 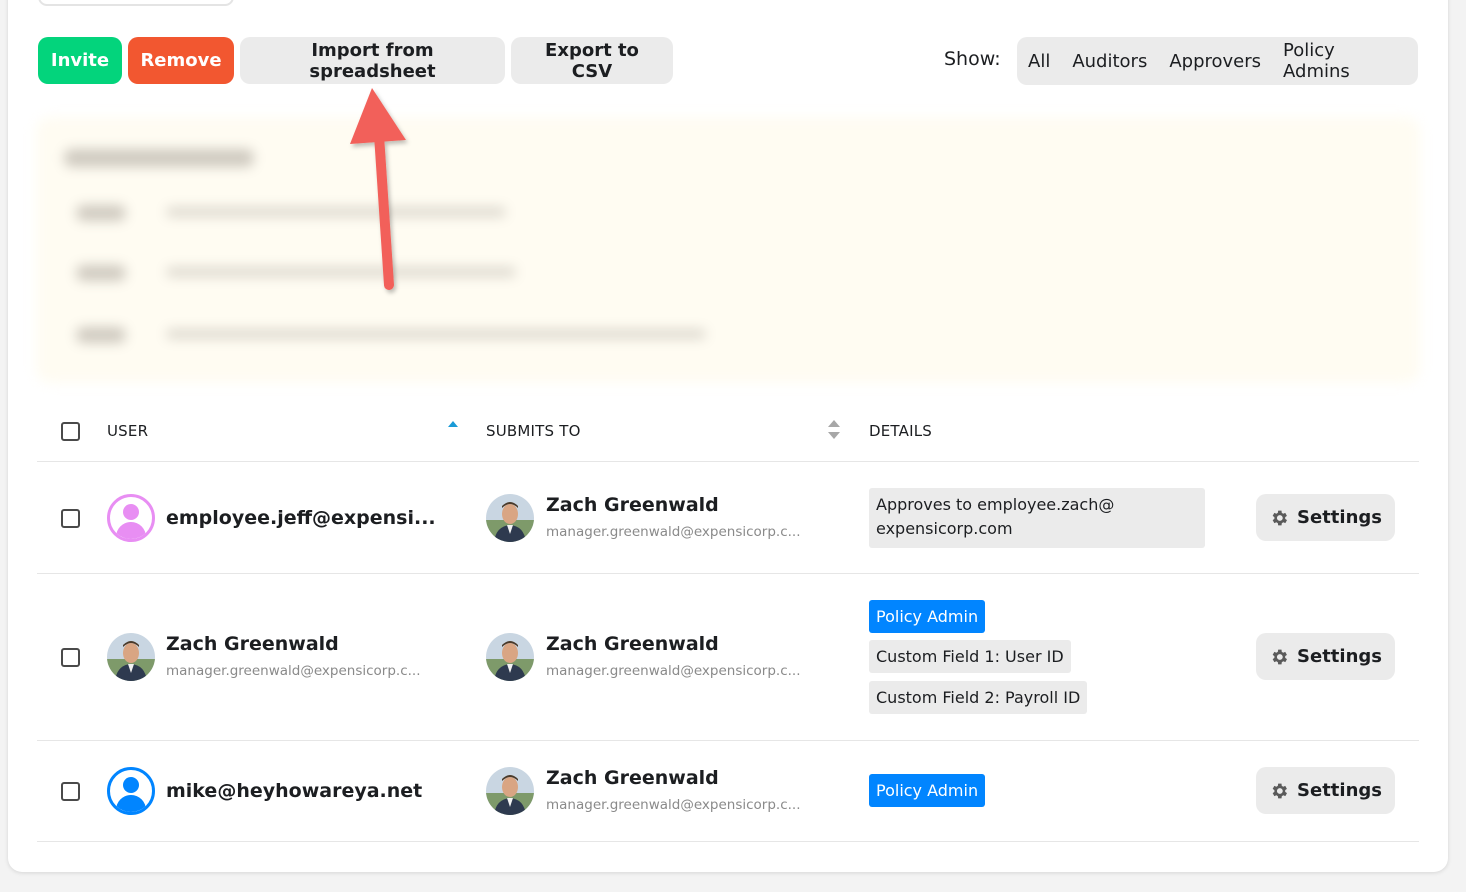 What do you see at coordinates (834, 431) in the screenshot?
I see `sort-icon` at bounding box center [834, 431].